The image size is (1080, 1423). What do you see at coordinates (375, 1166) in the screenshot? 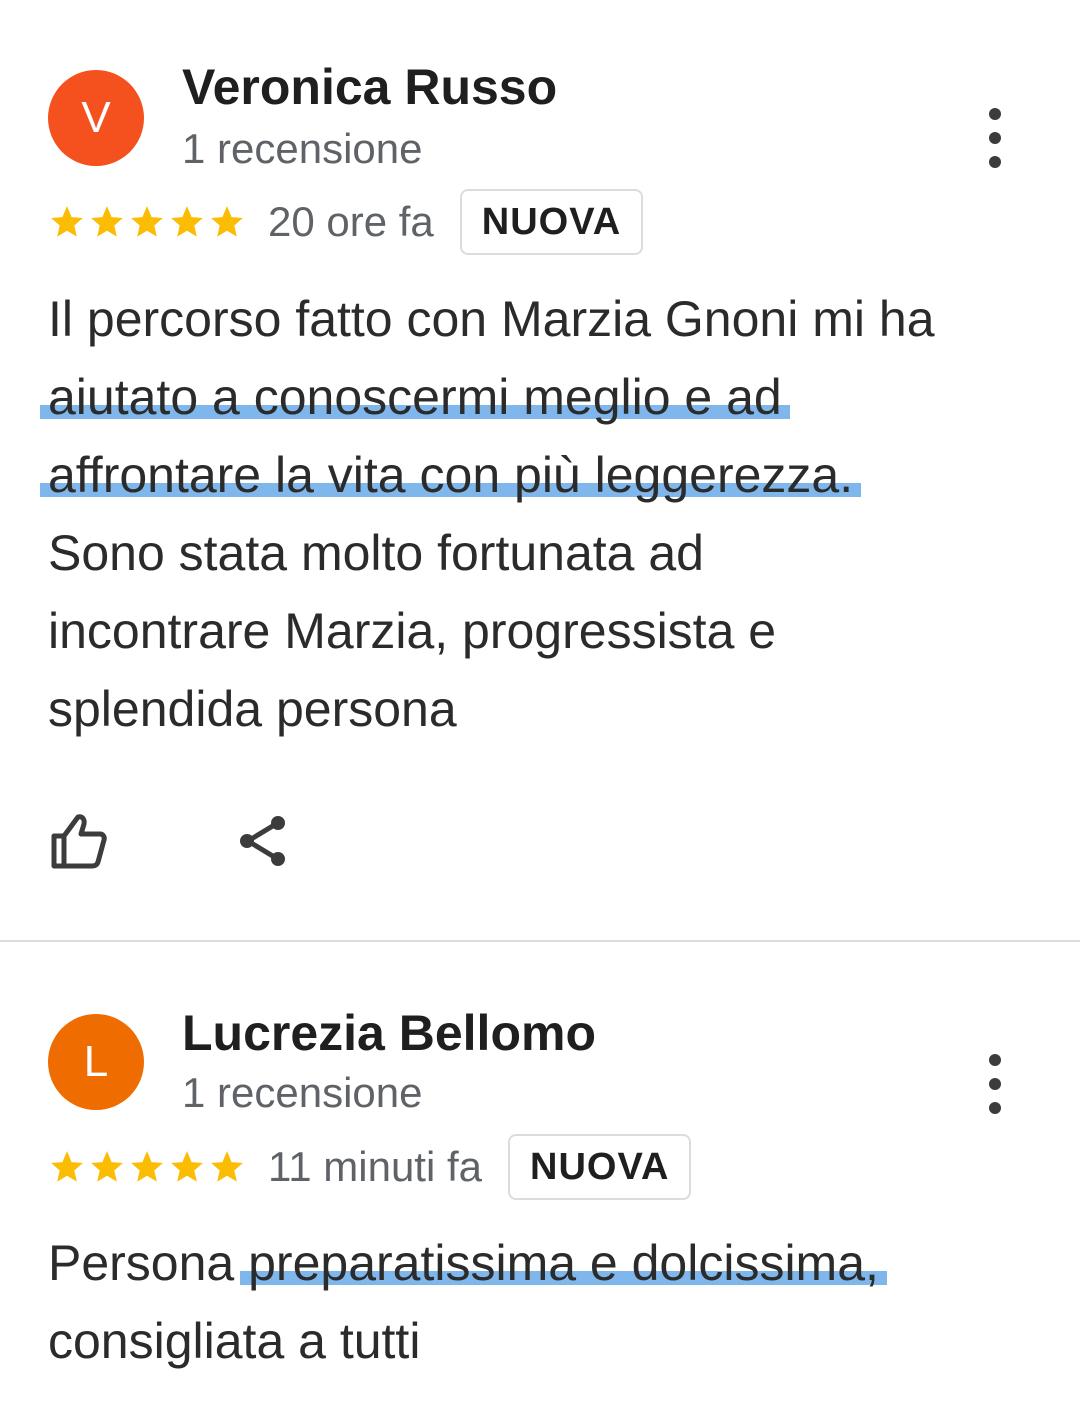
I see `review-time: 11 minuti fa` at bounding box center [375, 1166].